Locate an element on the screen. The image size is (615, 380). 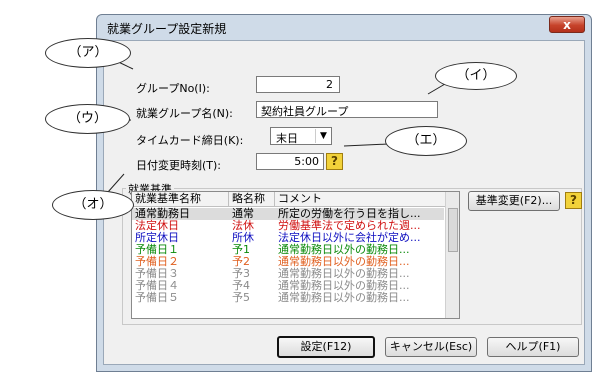
leader-d is located at coordinates (366, 145).